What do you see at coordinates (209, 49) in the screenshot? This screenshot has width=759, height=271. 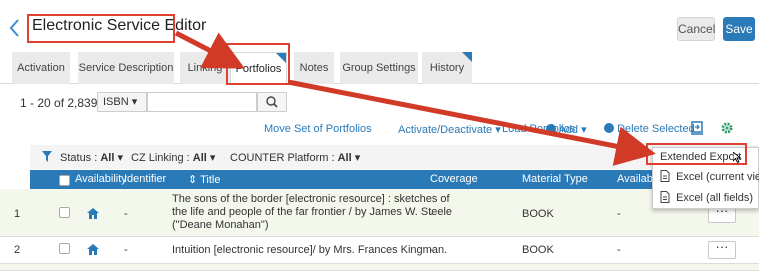 I see `annotation-arrow` at bounding box center [209, 49].